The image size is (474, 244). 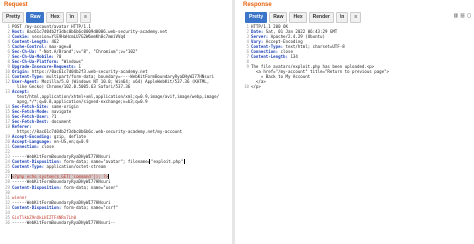 I want to click on header-name: Connection:, so click(x=26, y=147).